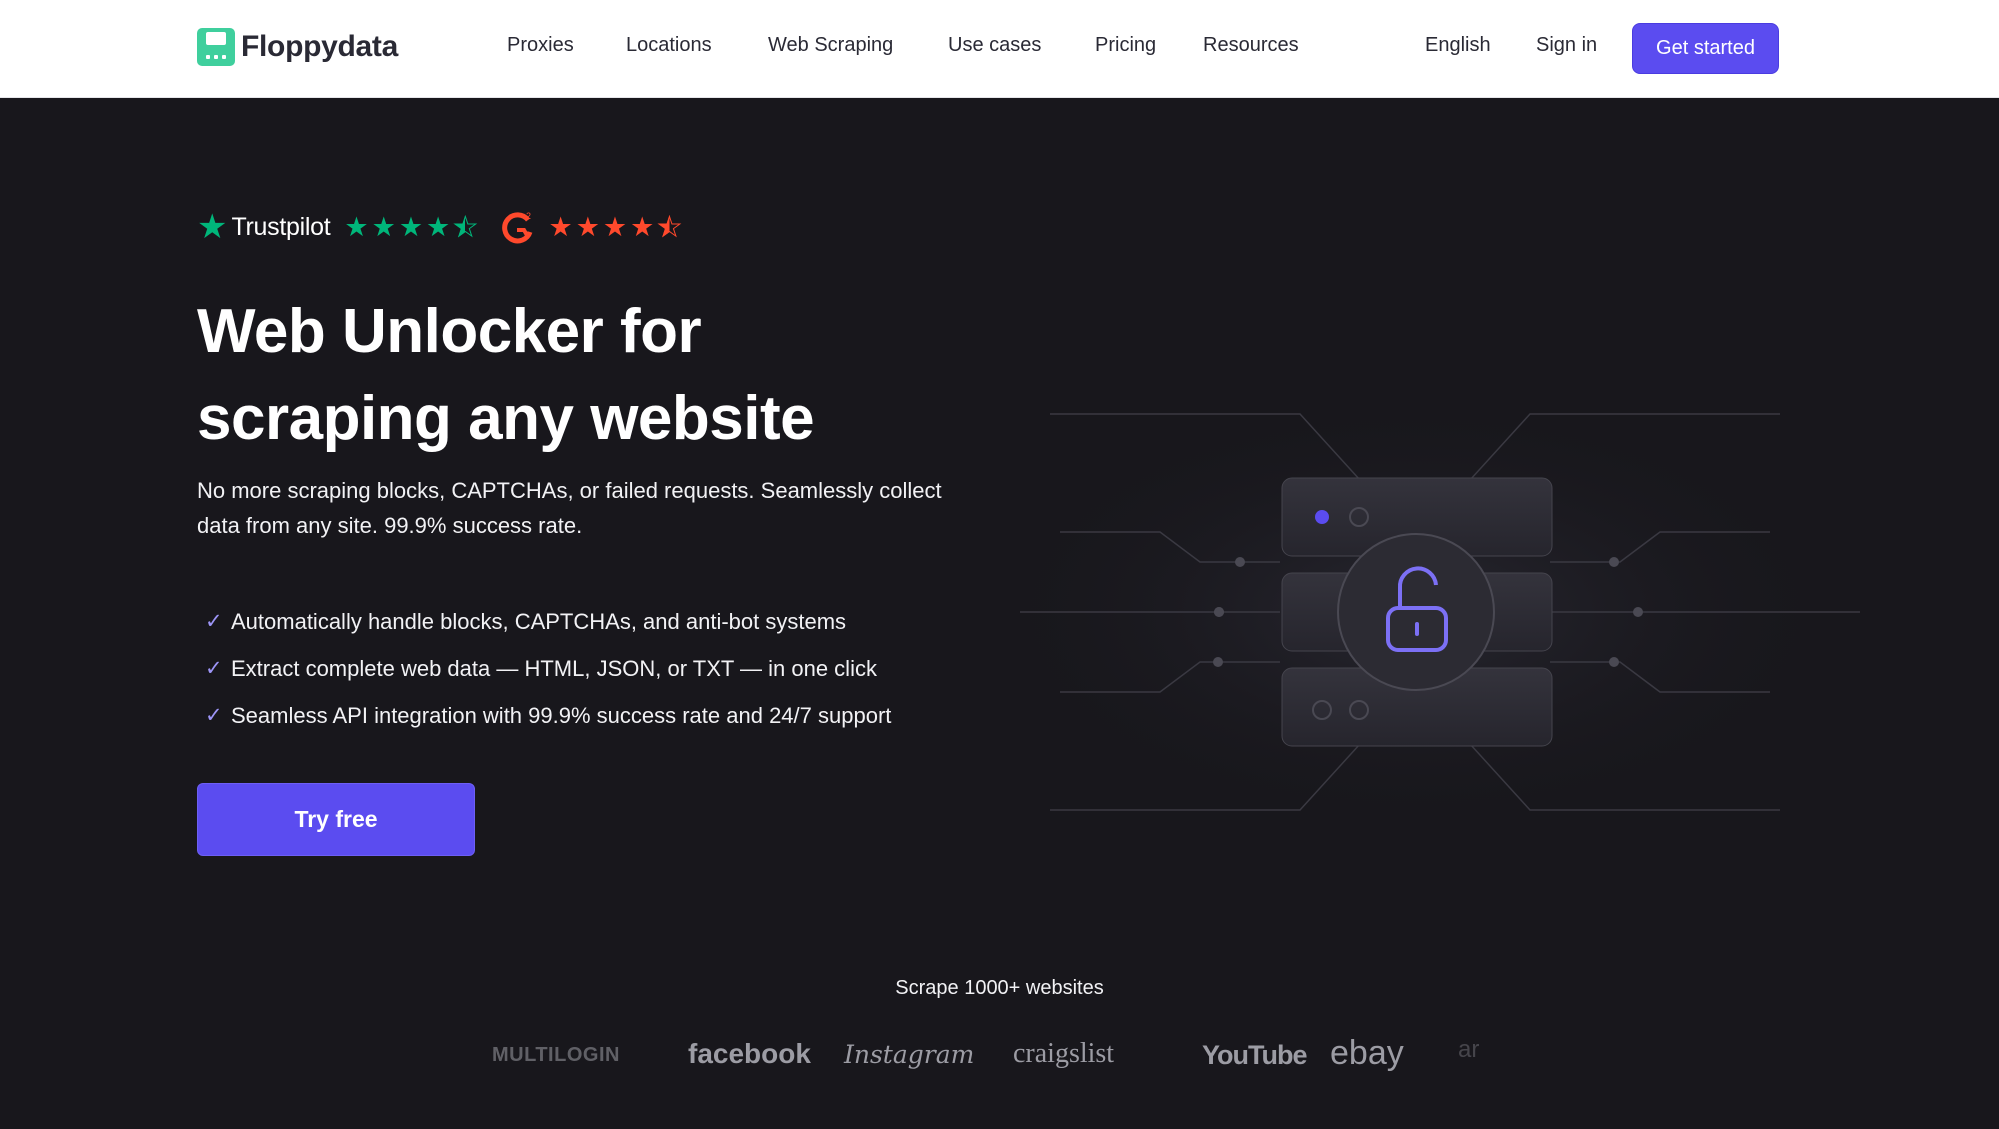 The image size is (1999, 1129). Describe the element at coordinates (830, 45) in the screenshot. I see `nav-web-scraping: Web Scraping` at that location.